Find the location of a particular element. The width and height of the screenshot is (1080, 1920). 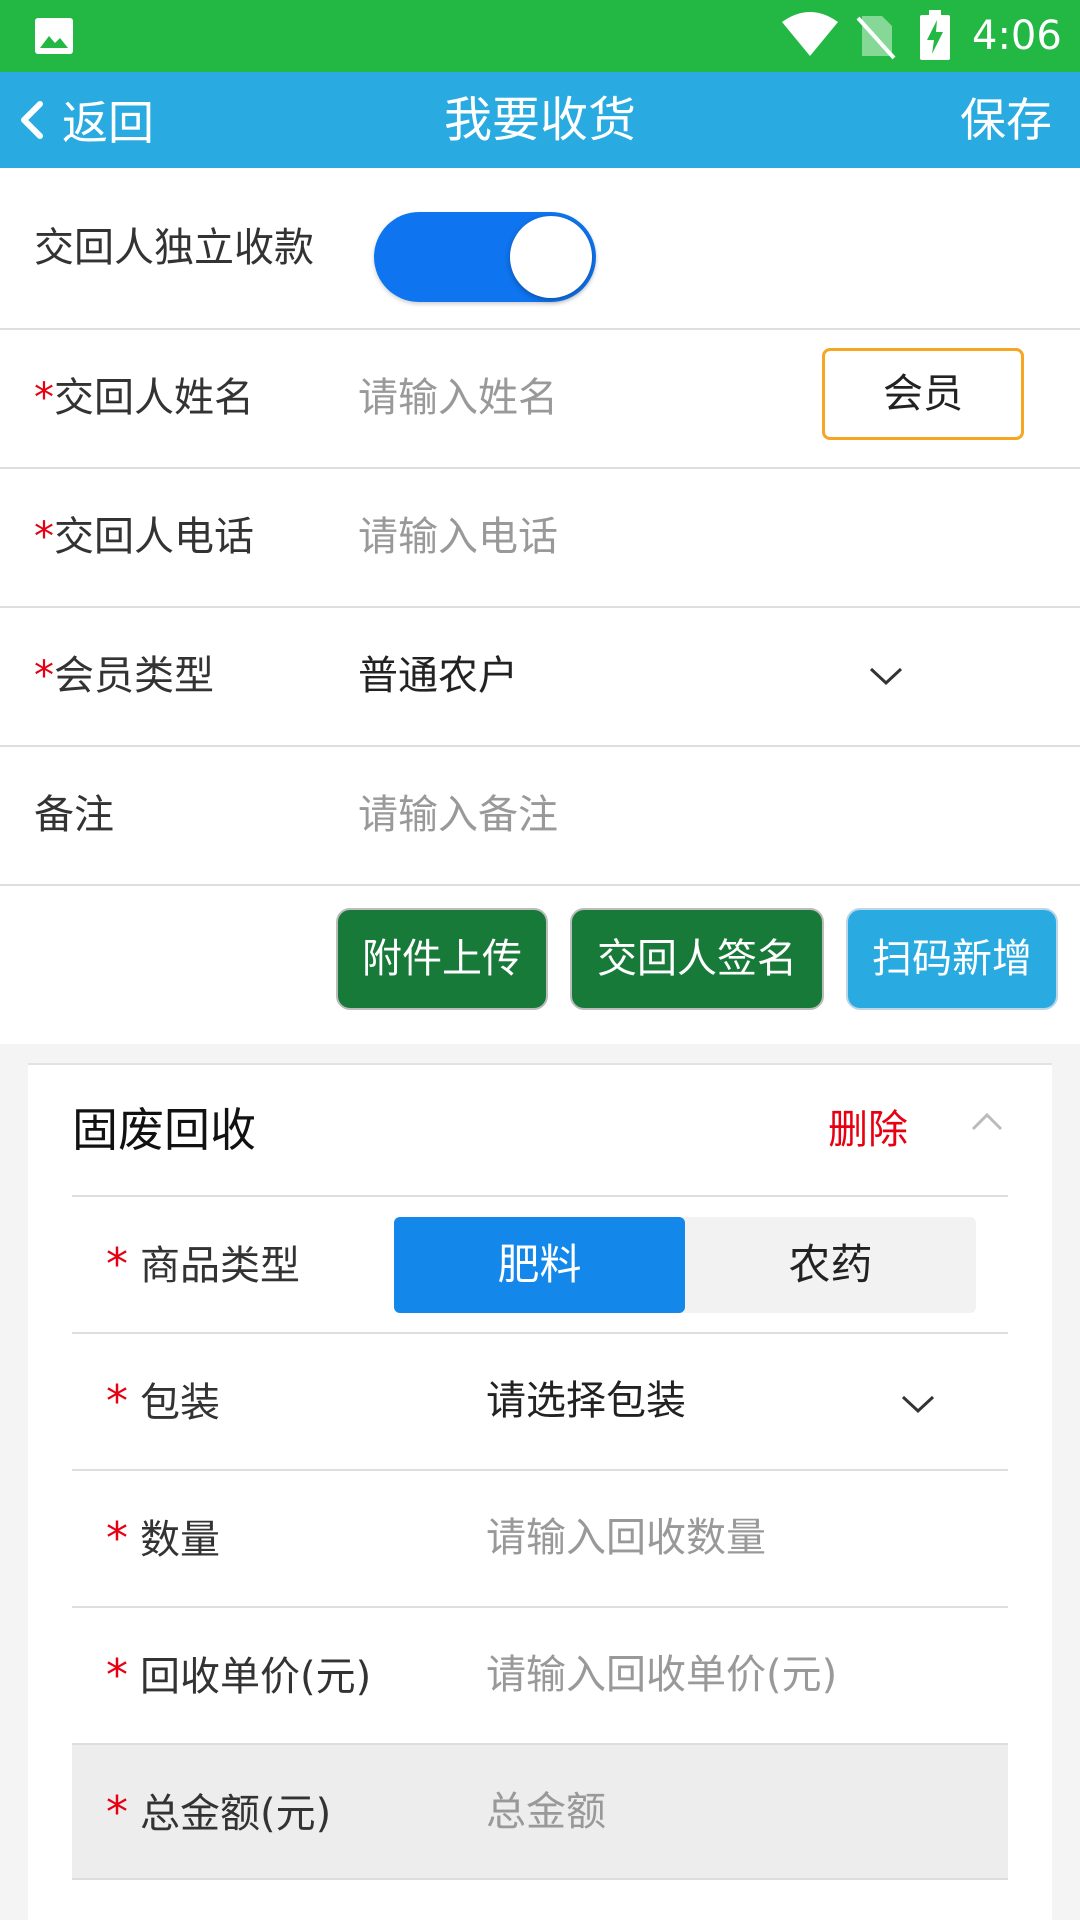

independent-payment-row: 交回人独立收款 is located at coordinates (540, 249).